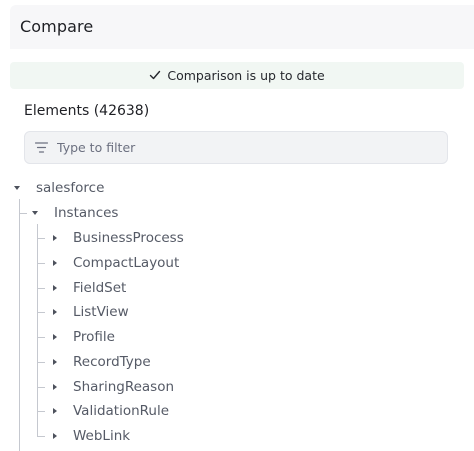 Image resolution: width=474 pixels, height=451 pixels. I want to click on tree-node-fieldset: FieldSet, so click(89, 288).